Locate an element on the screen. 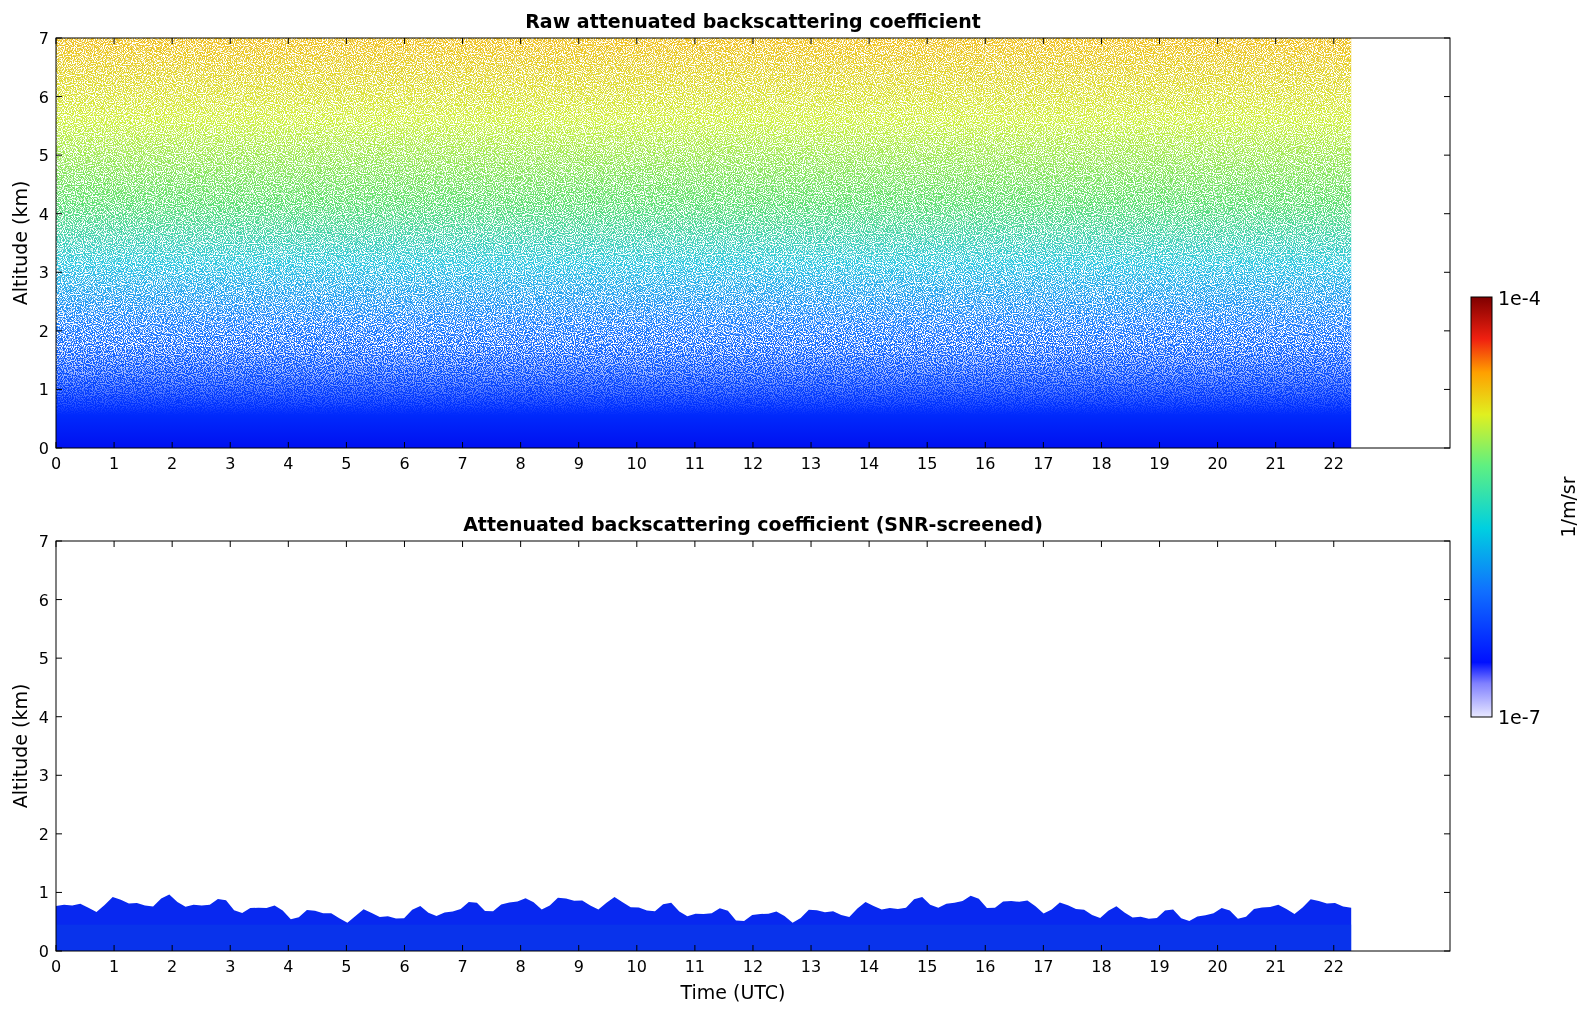  plot-title: Raw attenuated backscattering coefficient is located at coordinates (753, 21).